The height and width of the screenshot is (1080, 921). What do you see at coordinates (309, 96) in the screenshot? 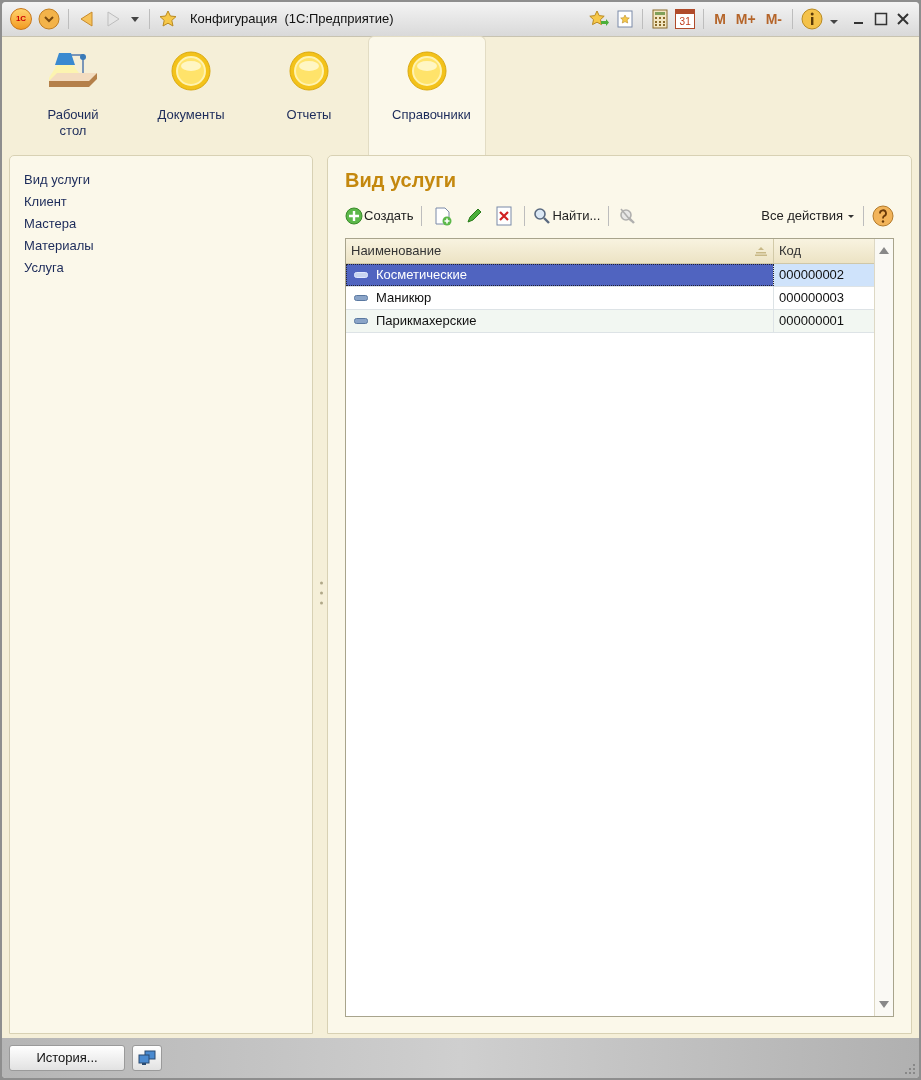
I see `section-tab: Отчеты` at bounding box center [309, 96].